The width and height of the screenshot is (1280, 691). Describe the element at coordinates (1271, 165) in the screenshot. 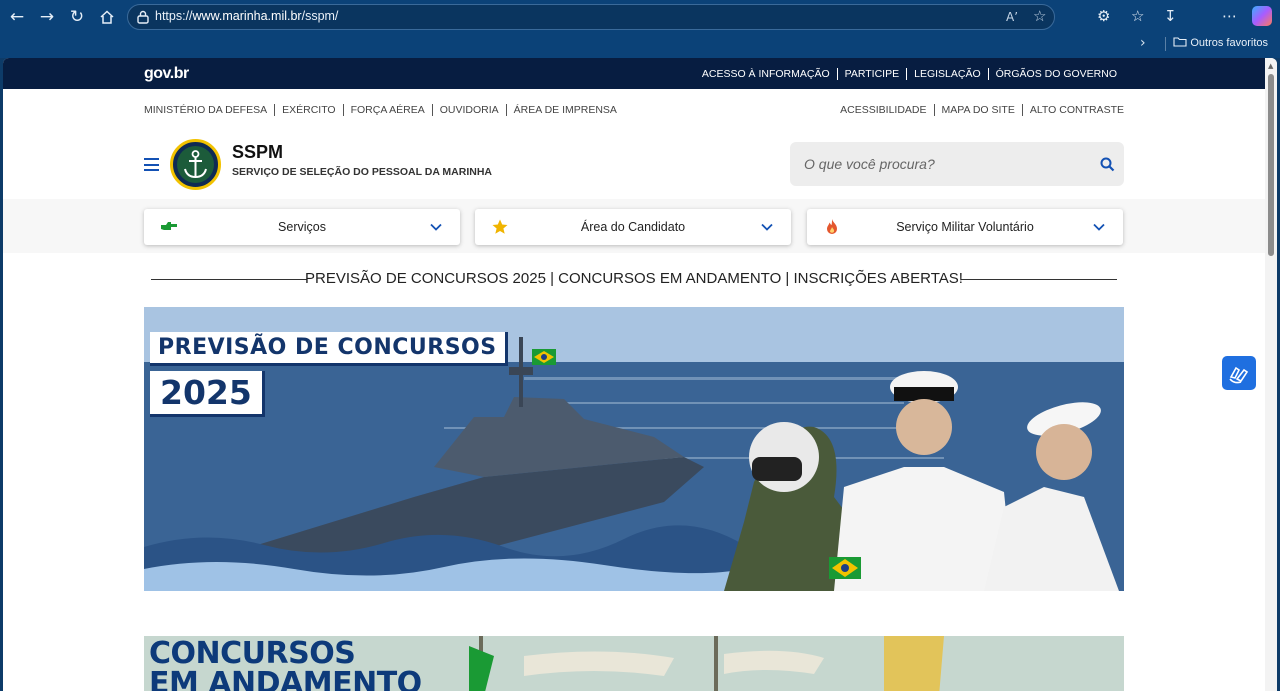

I see `scrollbar-thumb` at that location.